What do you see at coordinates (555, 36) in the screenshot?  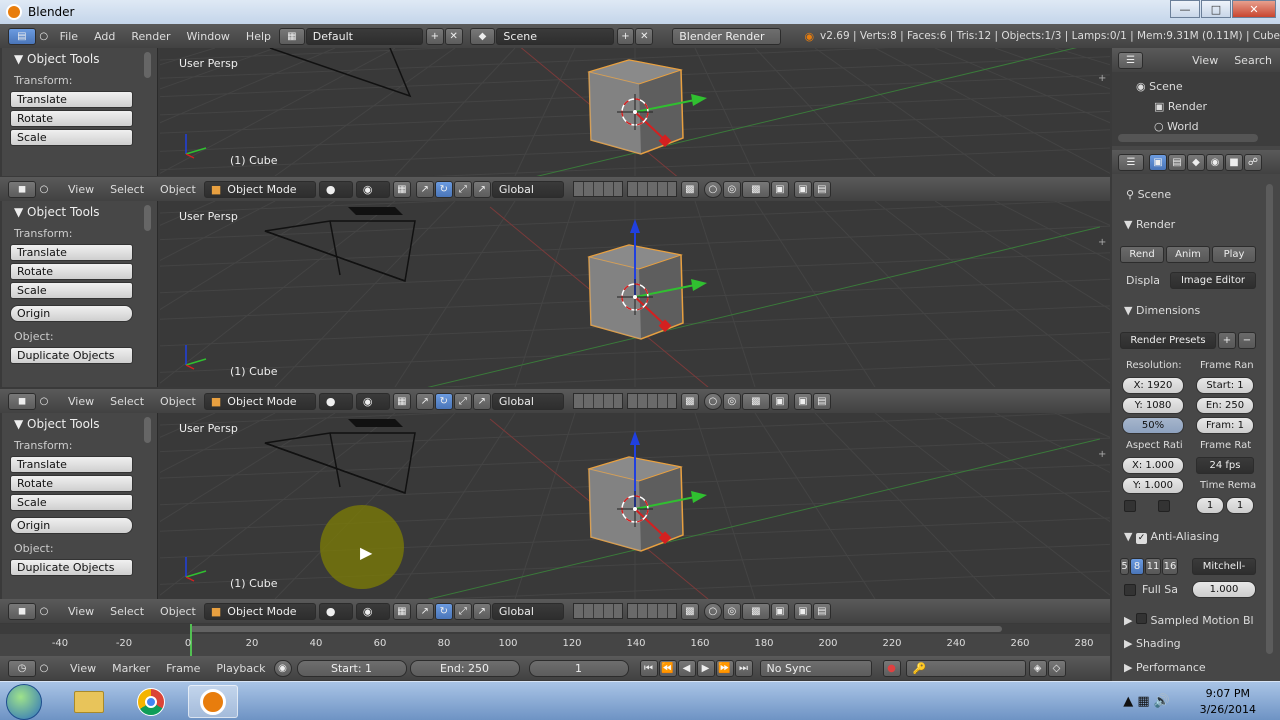 I see `scene-field: Scene` at bounding box center [555, 36].